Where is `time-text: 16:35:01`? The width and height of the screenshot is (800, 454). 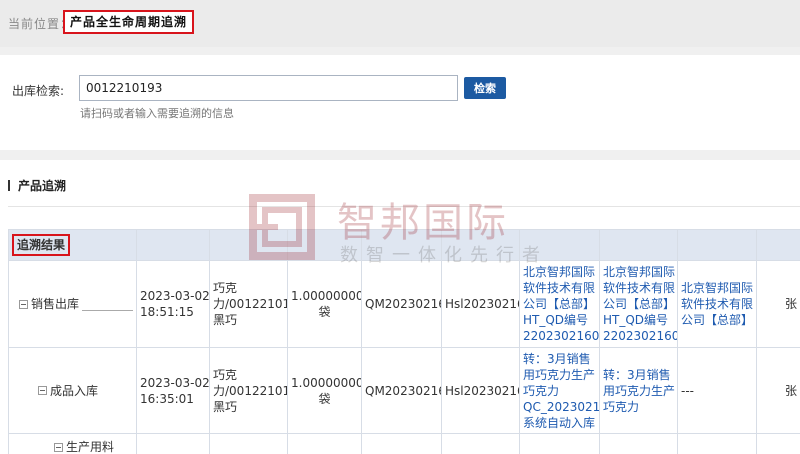 time-text: 16:35:01 is located at coordinates (167, 398).